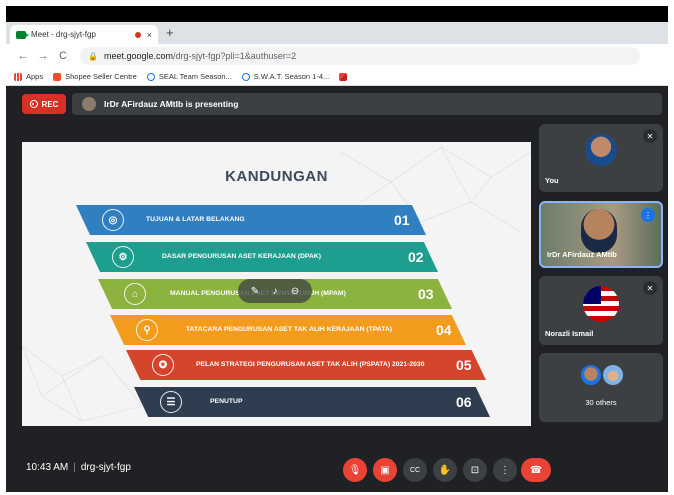 The height and width of the screenshot is (495, 674). Describe the element at coordinates (195, 219) in the screenshot. I see `item-text: TUJUAN & LATAR BELAKANG` at that location.